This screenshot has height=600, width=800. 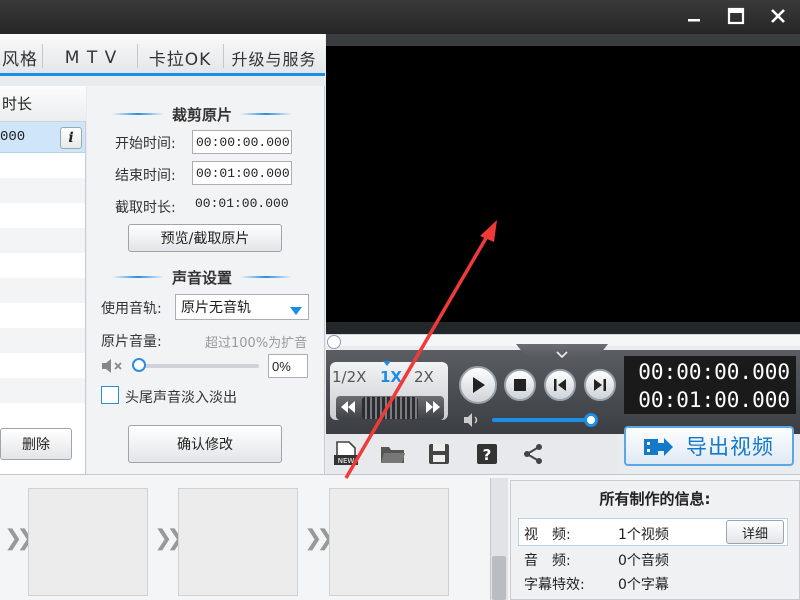 What do you see at coordinates (600, 385) in the screenshot?
I see `next-frame-button` at bounding box center [600, 385].